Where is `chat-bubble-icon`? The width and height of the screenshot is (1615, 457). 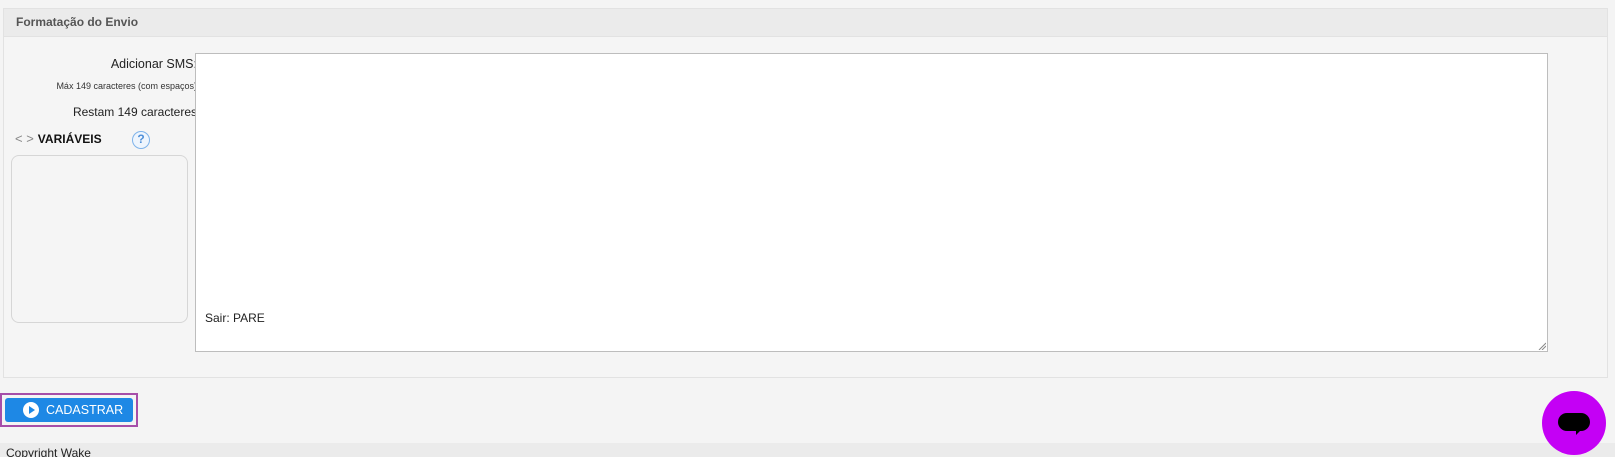
chat-bubble-icon is located at coordinates (1574, 422).